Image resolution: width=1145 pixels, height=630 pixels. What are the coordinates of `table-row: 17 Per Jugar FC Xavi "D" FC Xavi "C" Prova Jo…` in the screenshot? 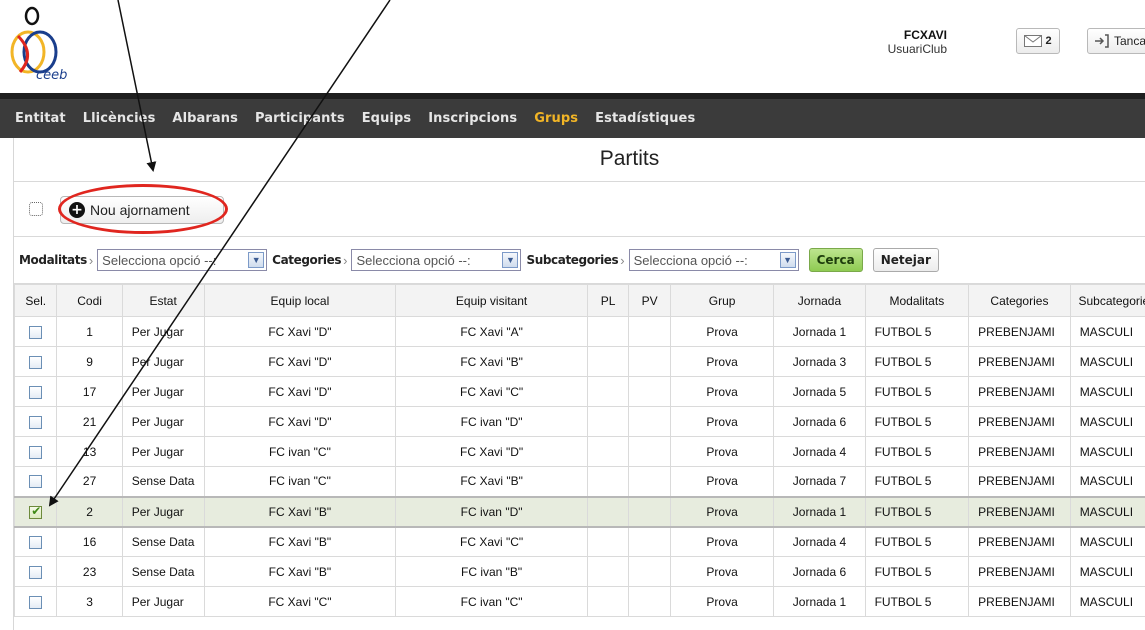 It's located at (579, 391).